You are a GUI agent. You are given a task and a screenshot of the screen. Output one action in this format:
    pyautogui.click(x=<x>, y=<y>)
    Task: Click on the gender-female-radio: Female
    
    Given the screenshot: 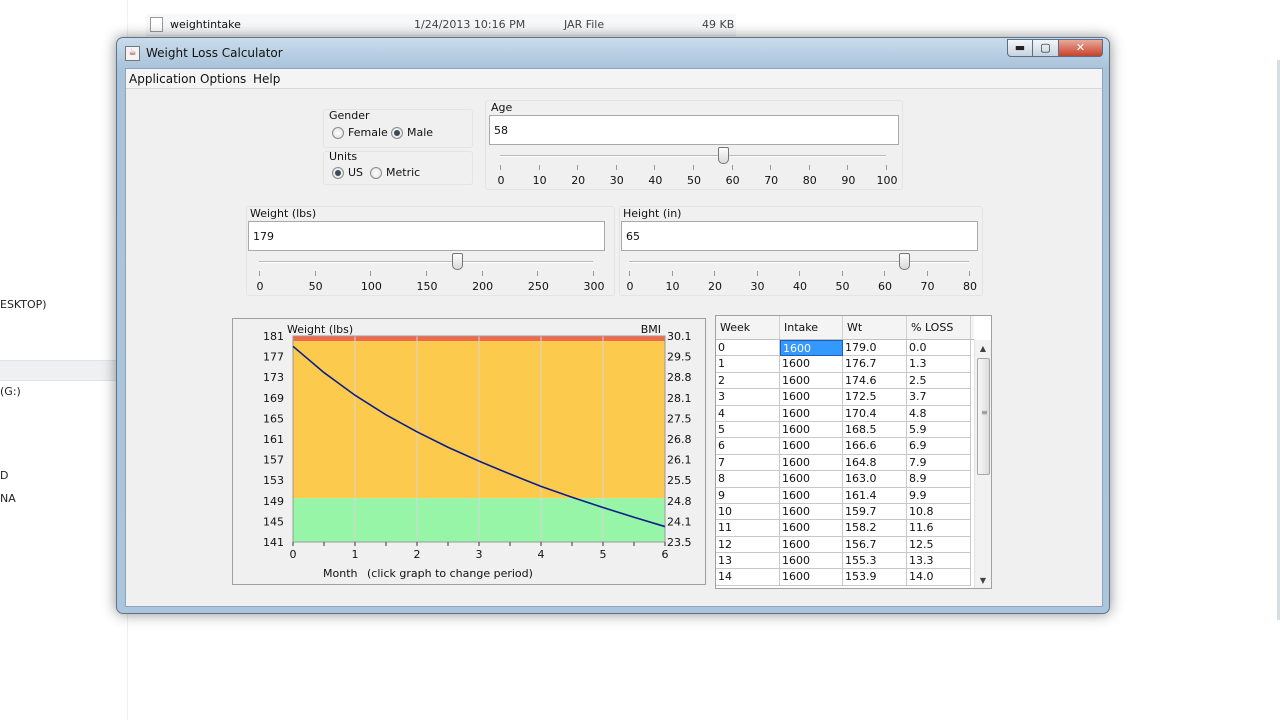 What is the action you would take?
    pyautogui.click(x=360, y=132)
    